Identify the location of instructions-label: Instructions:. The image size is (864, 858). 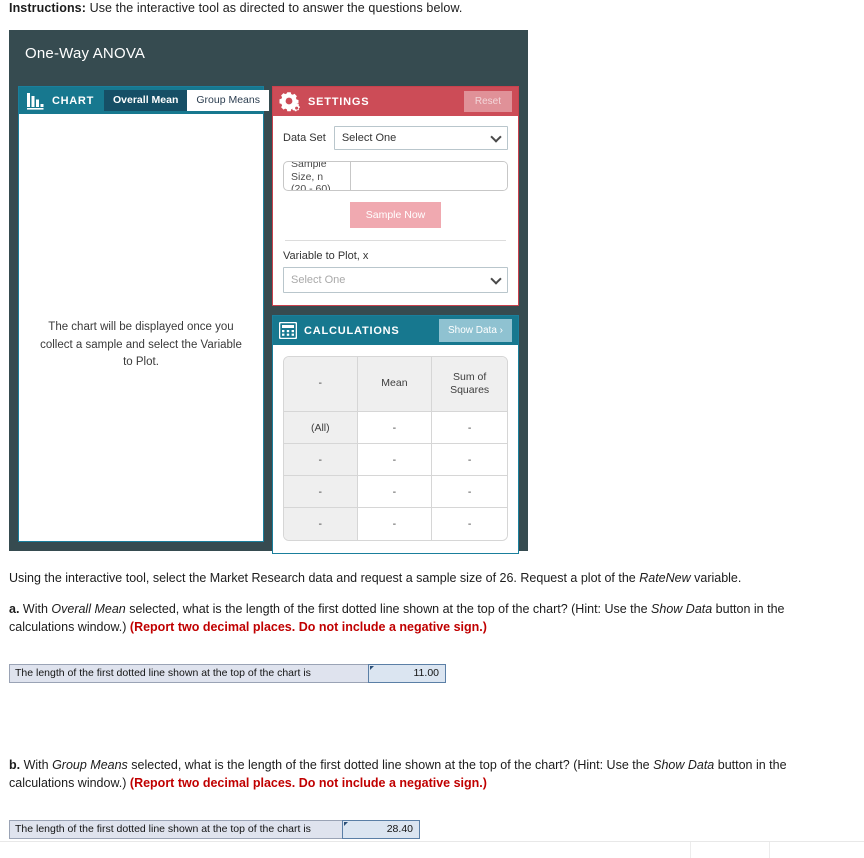
(47, 8).